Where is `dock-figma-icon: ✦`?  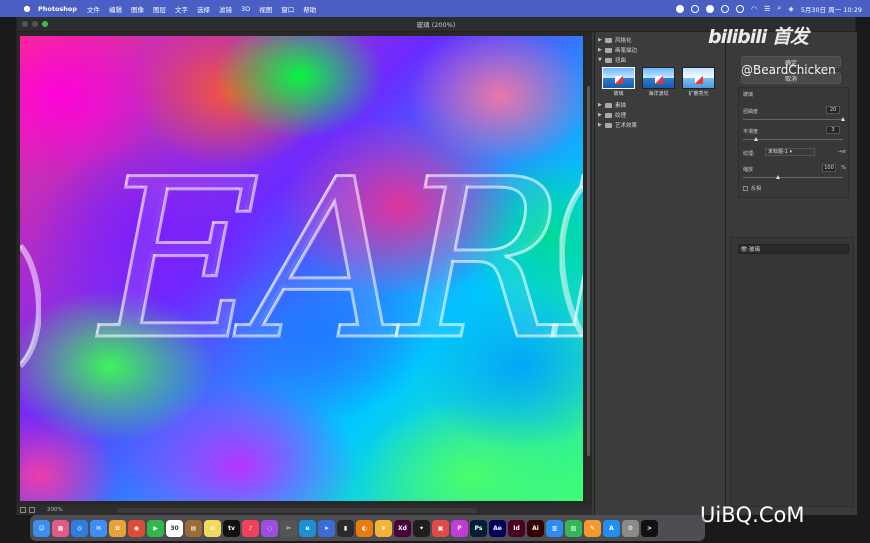 dock-figma-icon: ✦ is located at coordinates (421, 528).